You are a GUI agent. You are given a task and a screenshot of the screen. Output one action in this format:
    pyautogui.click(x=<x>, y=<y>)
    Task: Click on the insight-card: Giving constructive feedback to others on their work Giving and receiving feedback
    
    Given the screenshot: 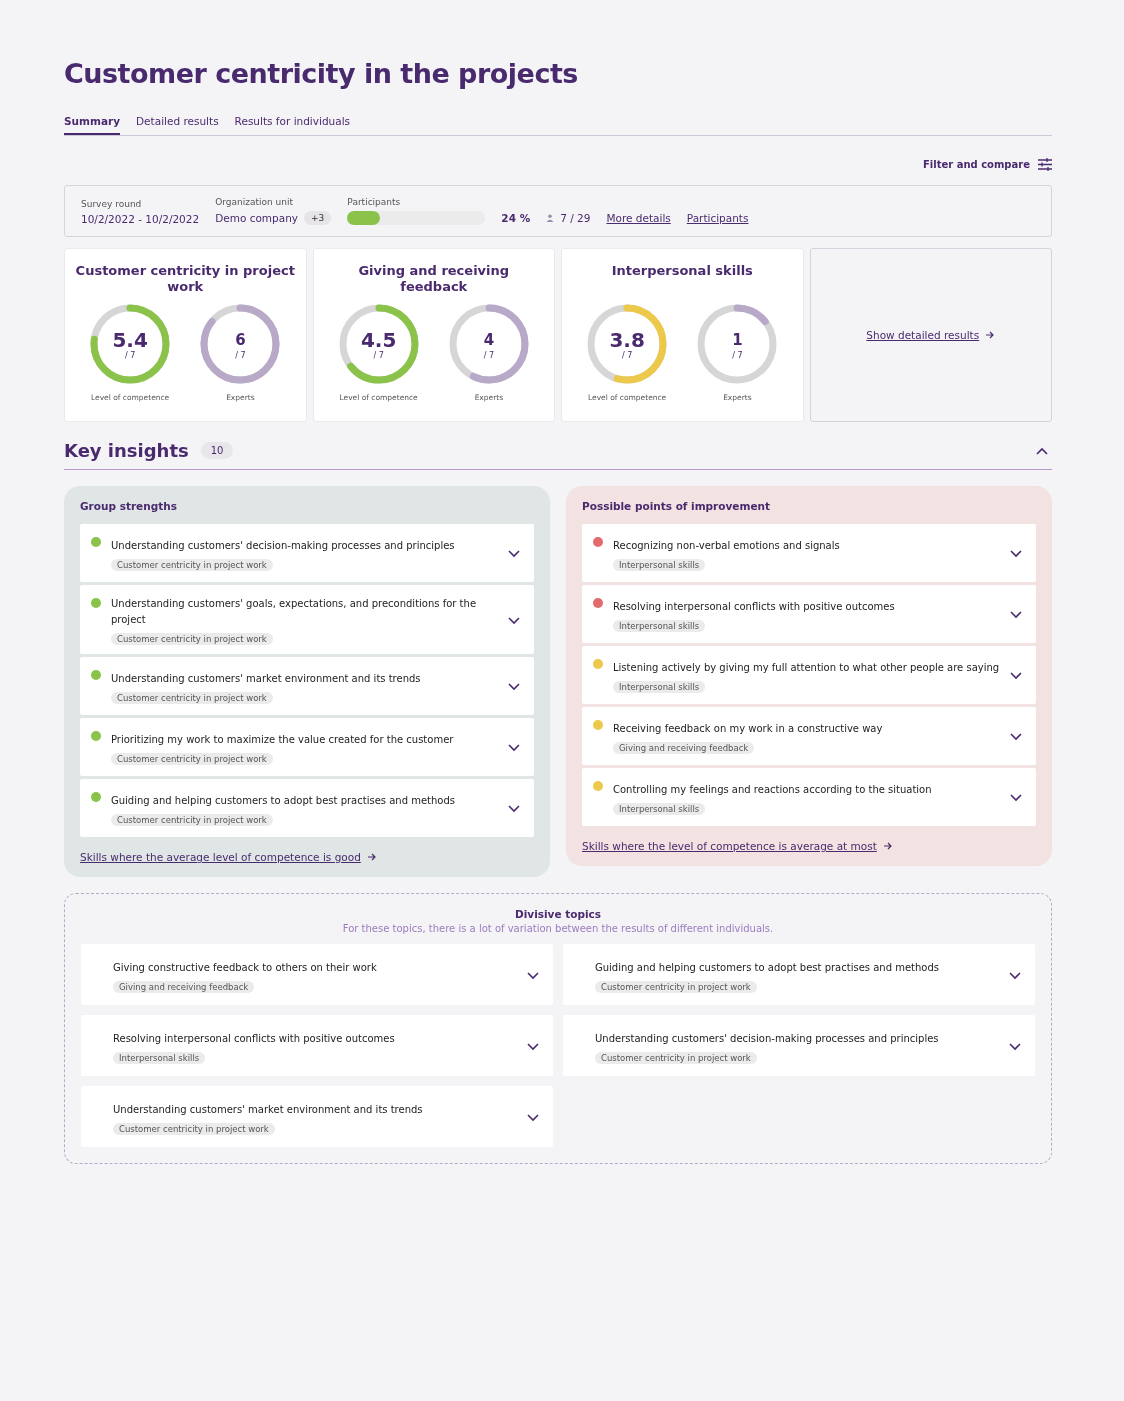 What is the action you would take?
    pyautogui.click(x=317, y=974)
    